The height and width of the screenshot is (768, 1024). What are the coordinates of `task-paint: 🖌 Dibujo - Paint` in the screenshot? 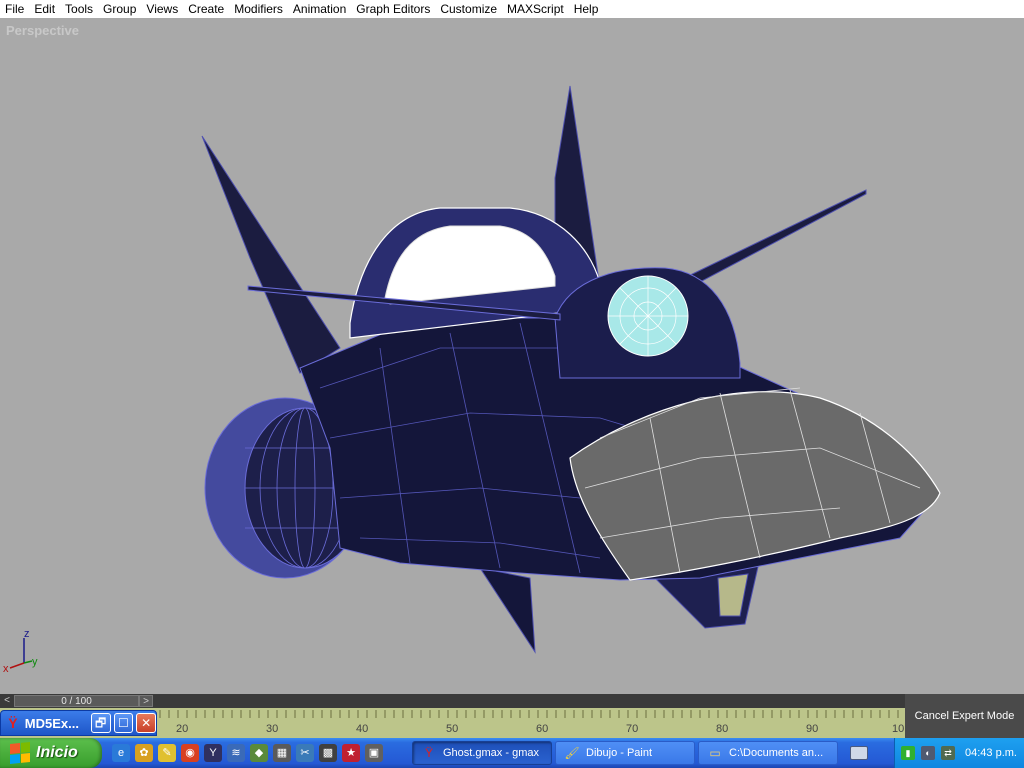 It's located at (625, 753).